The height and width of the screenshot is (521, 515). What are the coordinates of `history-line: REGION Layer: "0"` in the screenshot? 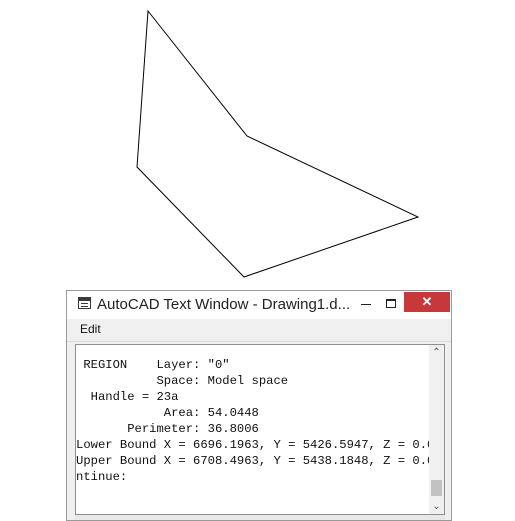 It's located at (153, 365).